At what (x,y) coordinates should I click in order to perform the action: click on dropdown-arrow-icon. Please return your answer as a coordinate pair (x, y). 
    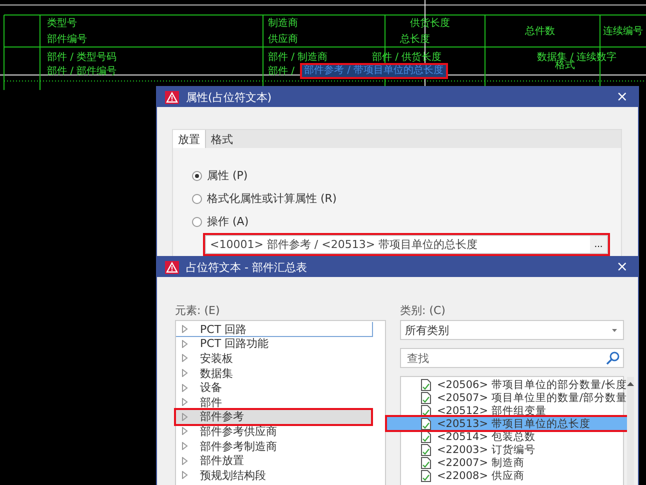
    Looking at the image, I should click on (614, 330).